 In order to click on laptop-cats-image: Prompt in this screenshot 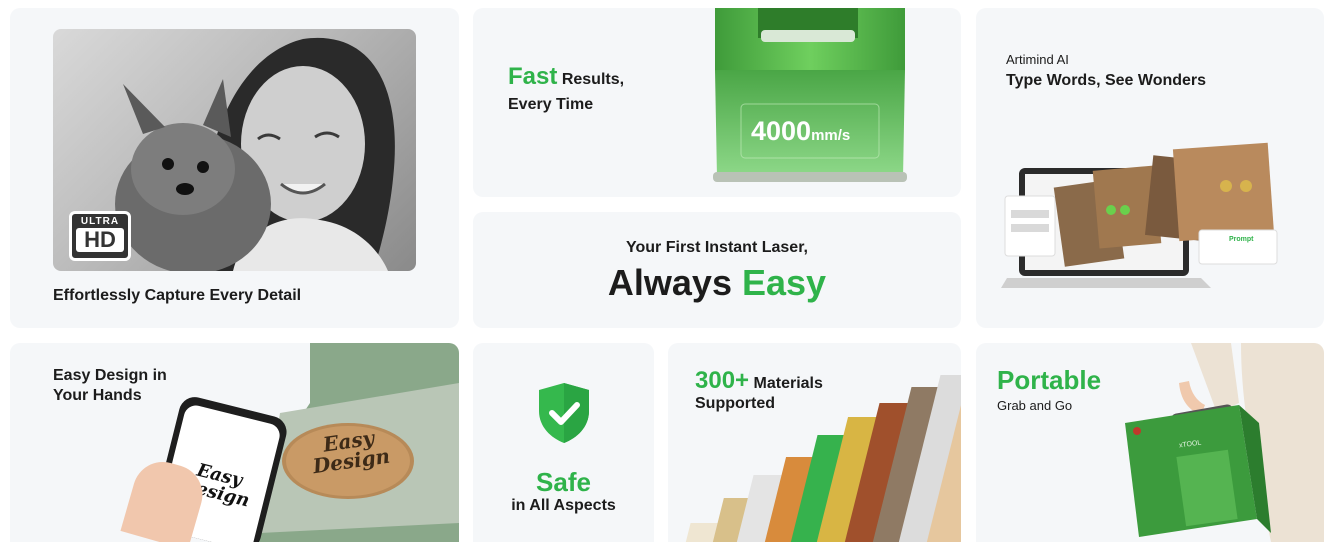, I will do `click(1151, 218)`.